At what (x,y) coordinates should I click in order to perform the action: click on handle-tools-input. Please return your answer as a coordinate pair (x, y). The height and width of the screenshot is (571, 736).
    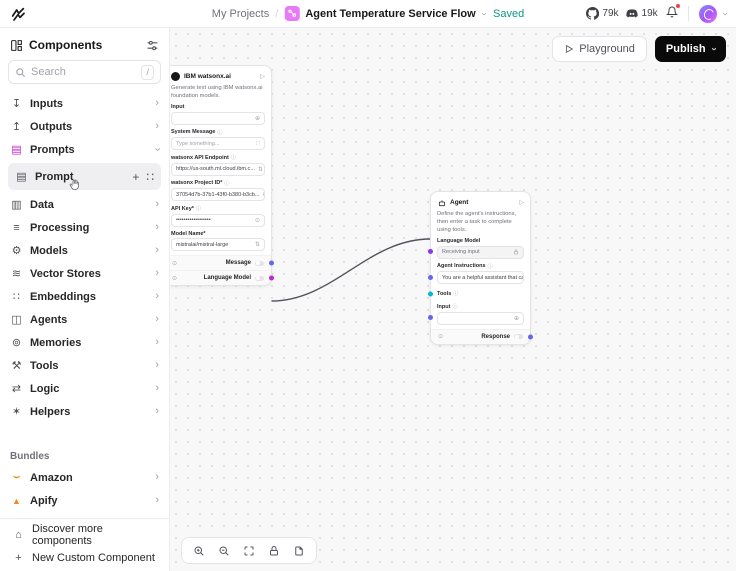
    Looking at the image, I should click on (430, 294).